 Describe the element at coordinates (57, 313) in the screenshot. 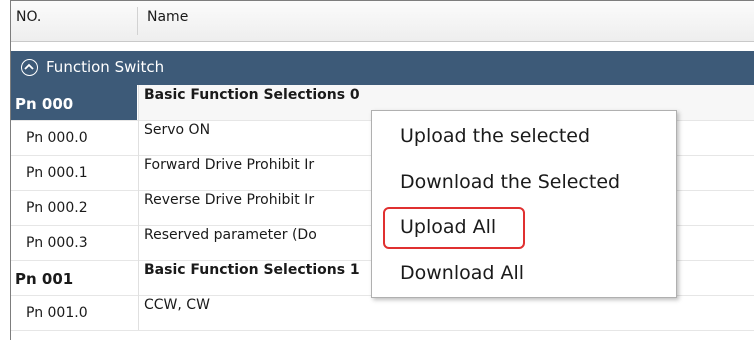

I see `row-number: Pn 001.0` at that location.